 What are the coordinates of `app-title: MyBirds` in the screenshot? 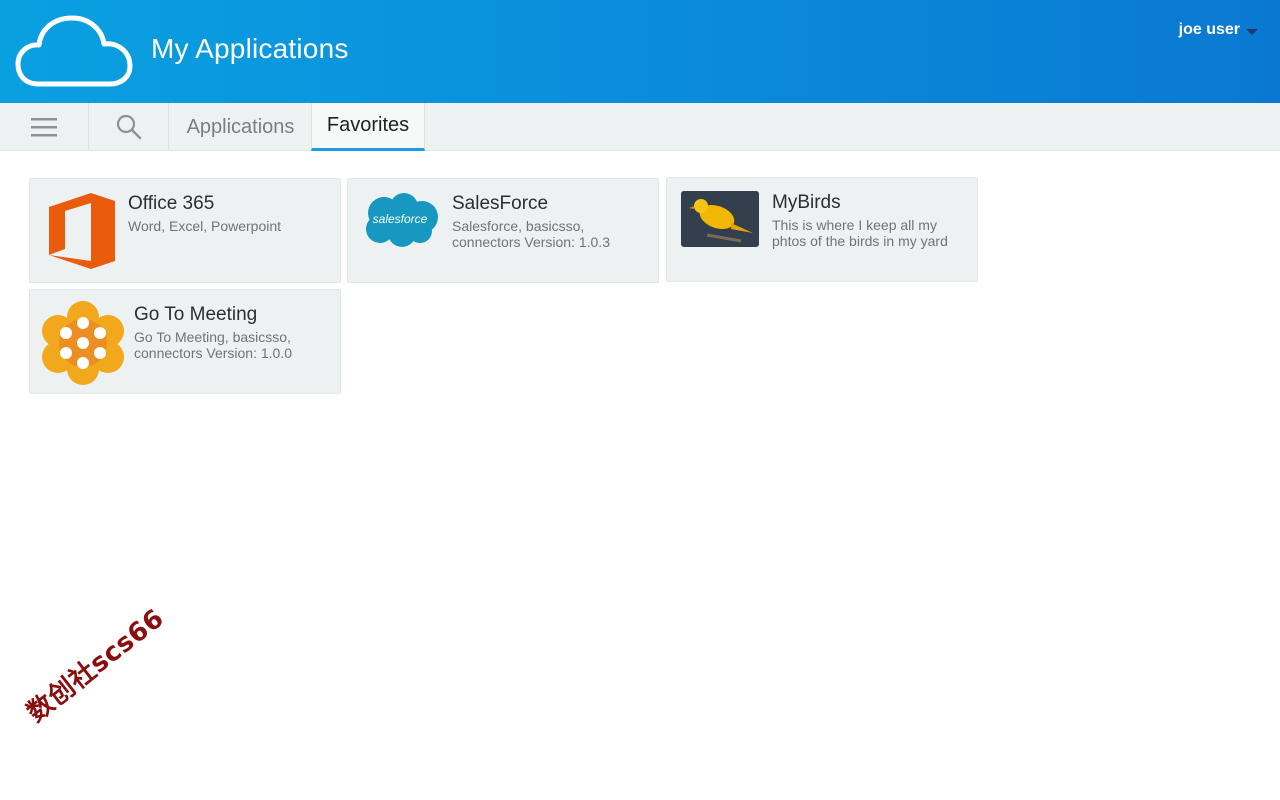 It's located at (806, 202).